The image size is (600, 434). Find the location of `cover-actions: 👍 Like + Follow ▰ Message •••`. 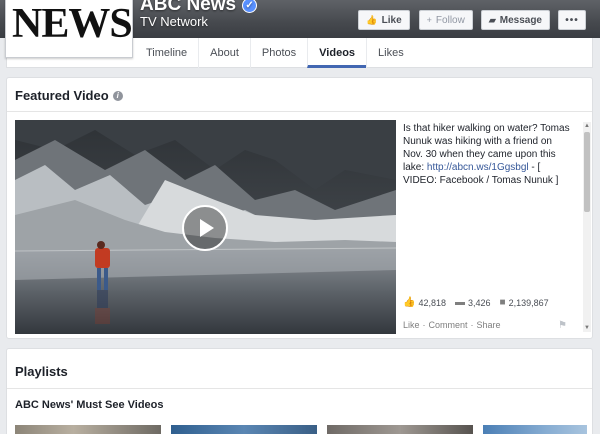

cover-actions: 👍 Like + Follow ▰ Message ••• is located at coordinates (472, 20).